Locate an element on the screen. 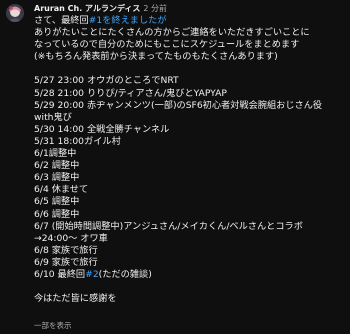 The height and width of the screenshot is (334, 350). author-avatar is located at coordinates (15, 13).